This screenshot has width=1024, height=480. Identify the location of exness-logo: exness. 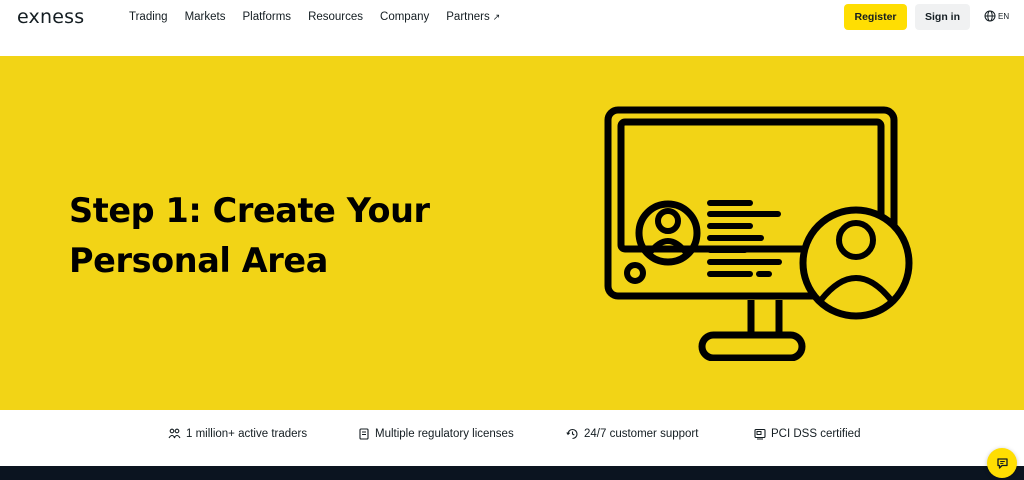
(50, 17).